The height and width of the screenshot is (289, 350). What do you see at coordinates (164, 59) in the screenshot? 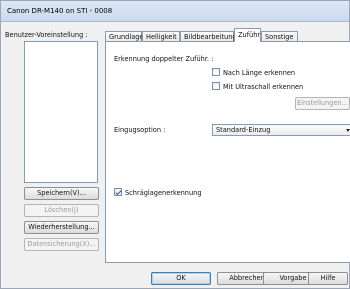
I see `double-feed-label: Erkennung doppelter Zuführ. :` at bounding box center [164, 59].